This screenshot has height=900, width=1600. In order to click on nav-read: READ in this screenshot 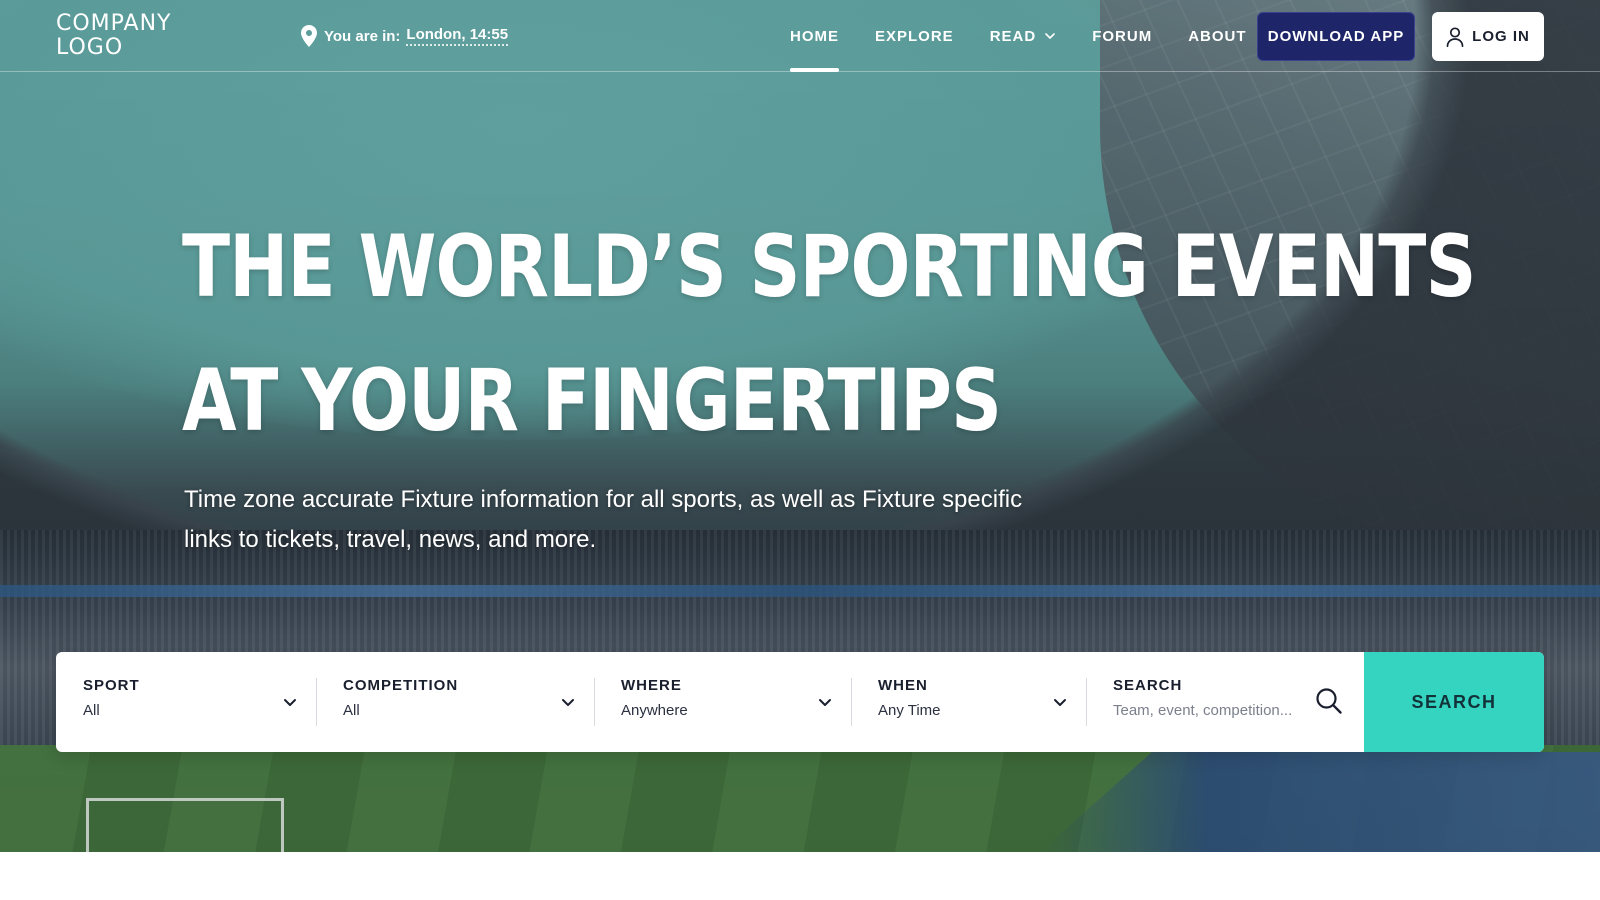, I will do `click(1023, 36)`.